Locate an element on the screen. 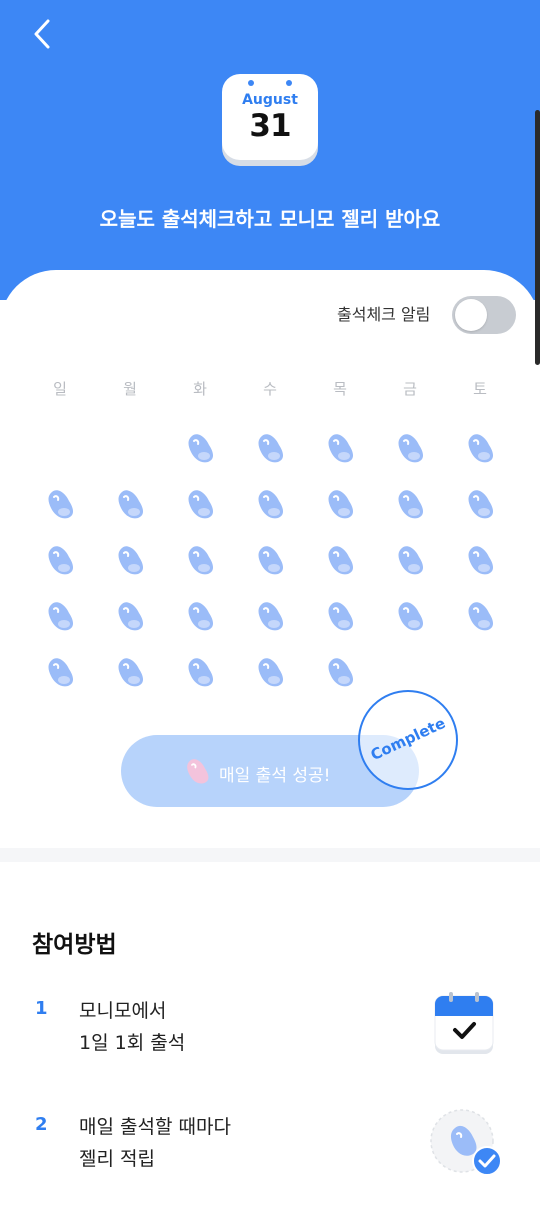 This screenshot has width=540, height=1208. chevron-left-icon is located at coordinates (42, 34).